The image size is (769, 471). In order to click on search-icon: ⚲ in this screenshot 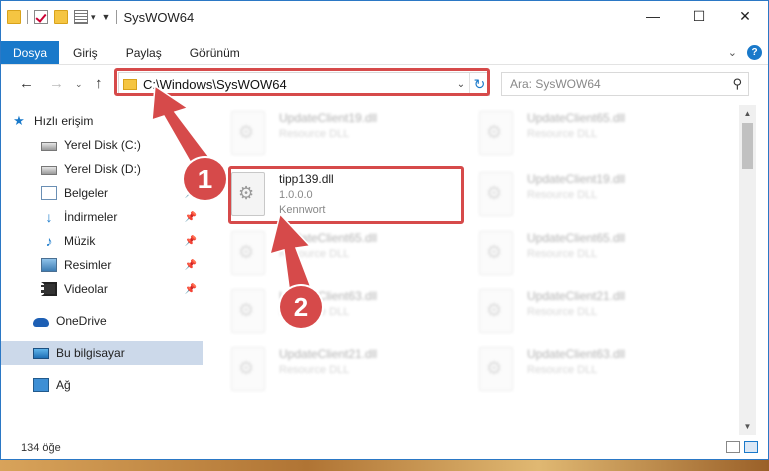, I will do `click(737, 84)`.